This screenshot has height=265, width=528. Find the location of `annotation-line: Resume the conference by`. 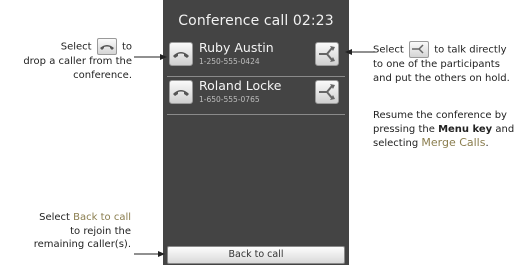

annotation-line: Resume the conference by is located at coordinates (440, 115).